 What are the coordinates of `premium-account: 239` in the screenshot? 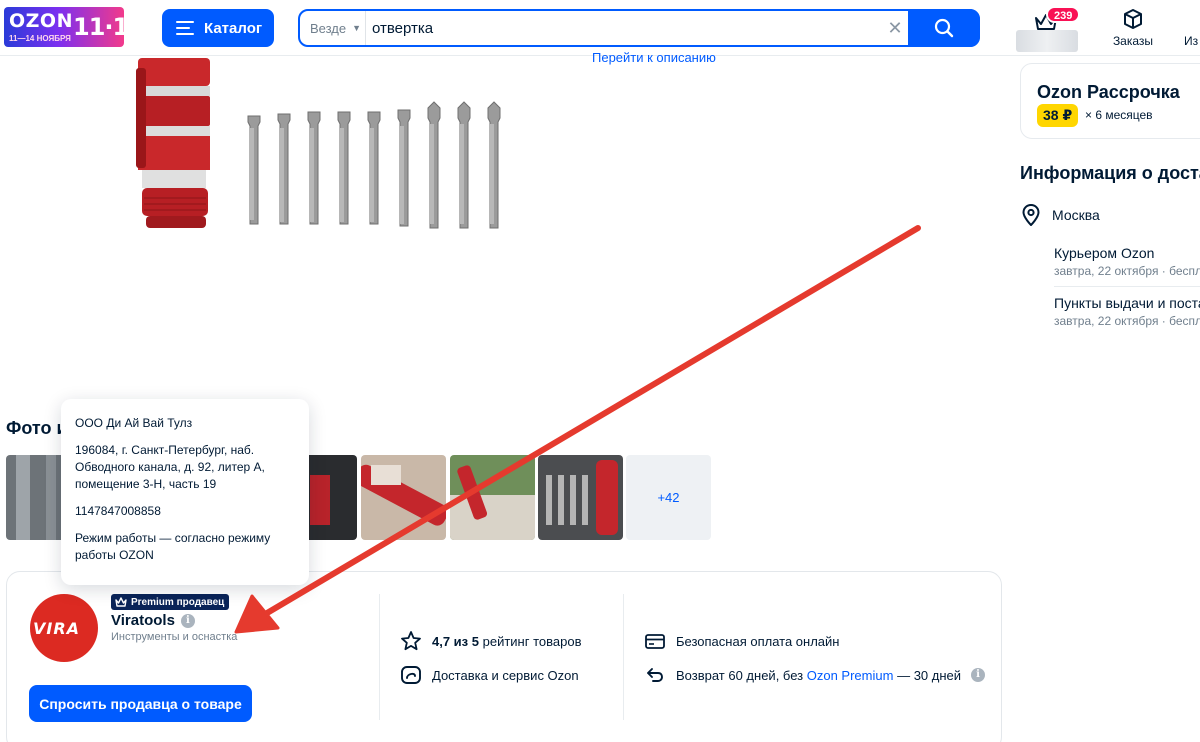 It's located at (1048, 29).